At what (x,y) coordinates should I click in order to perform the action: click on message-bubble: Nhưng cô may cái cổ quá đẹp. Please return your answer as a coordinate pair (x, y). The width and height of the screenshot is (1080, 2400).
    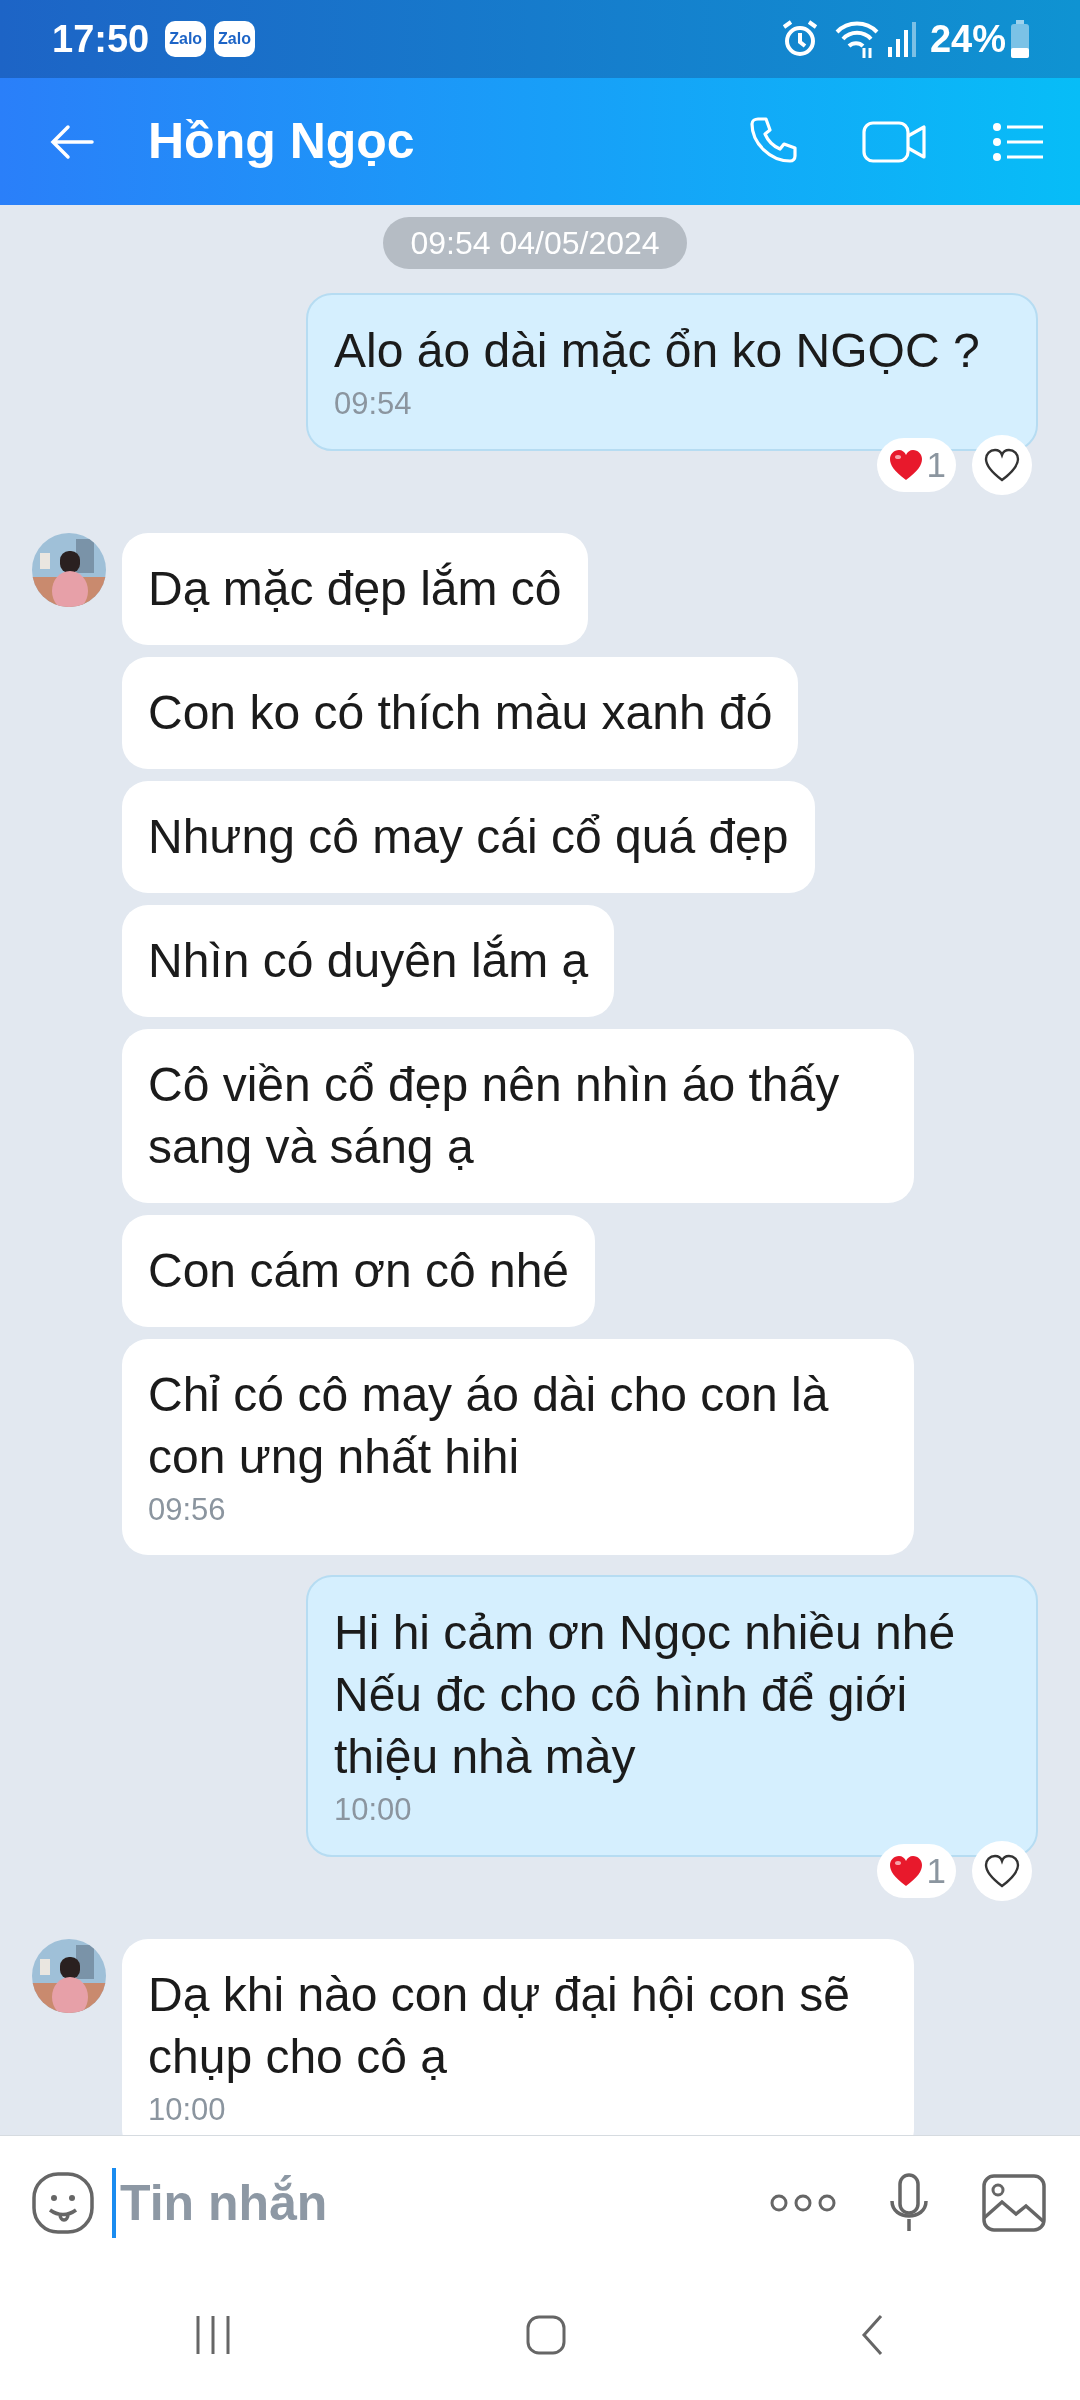
    Looking at the image, I should click on (468, 837).